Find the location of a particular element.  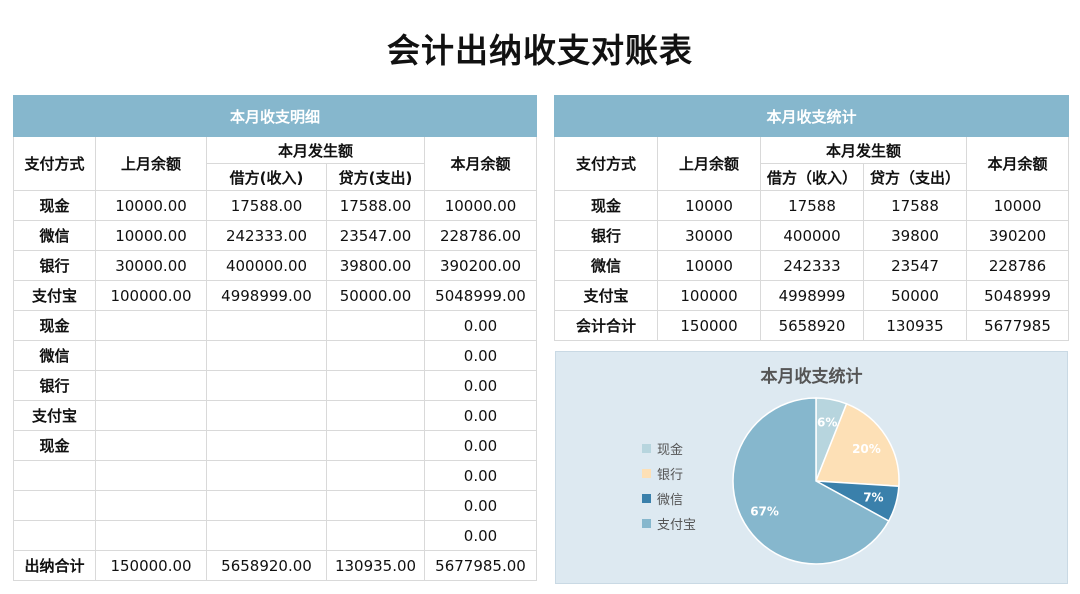

debit-cell: 17588 is located at coordinates (812, 205).